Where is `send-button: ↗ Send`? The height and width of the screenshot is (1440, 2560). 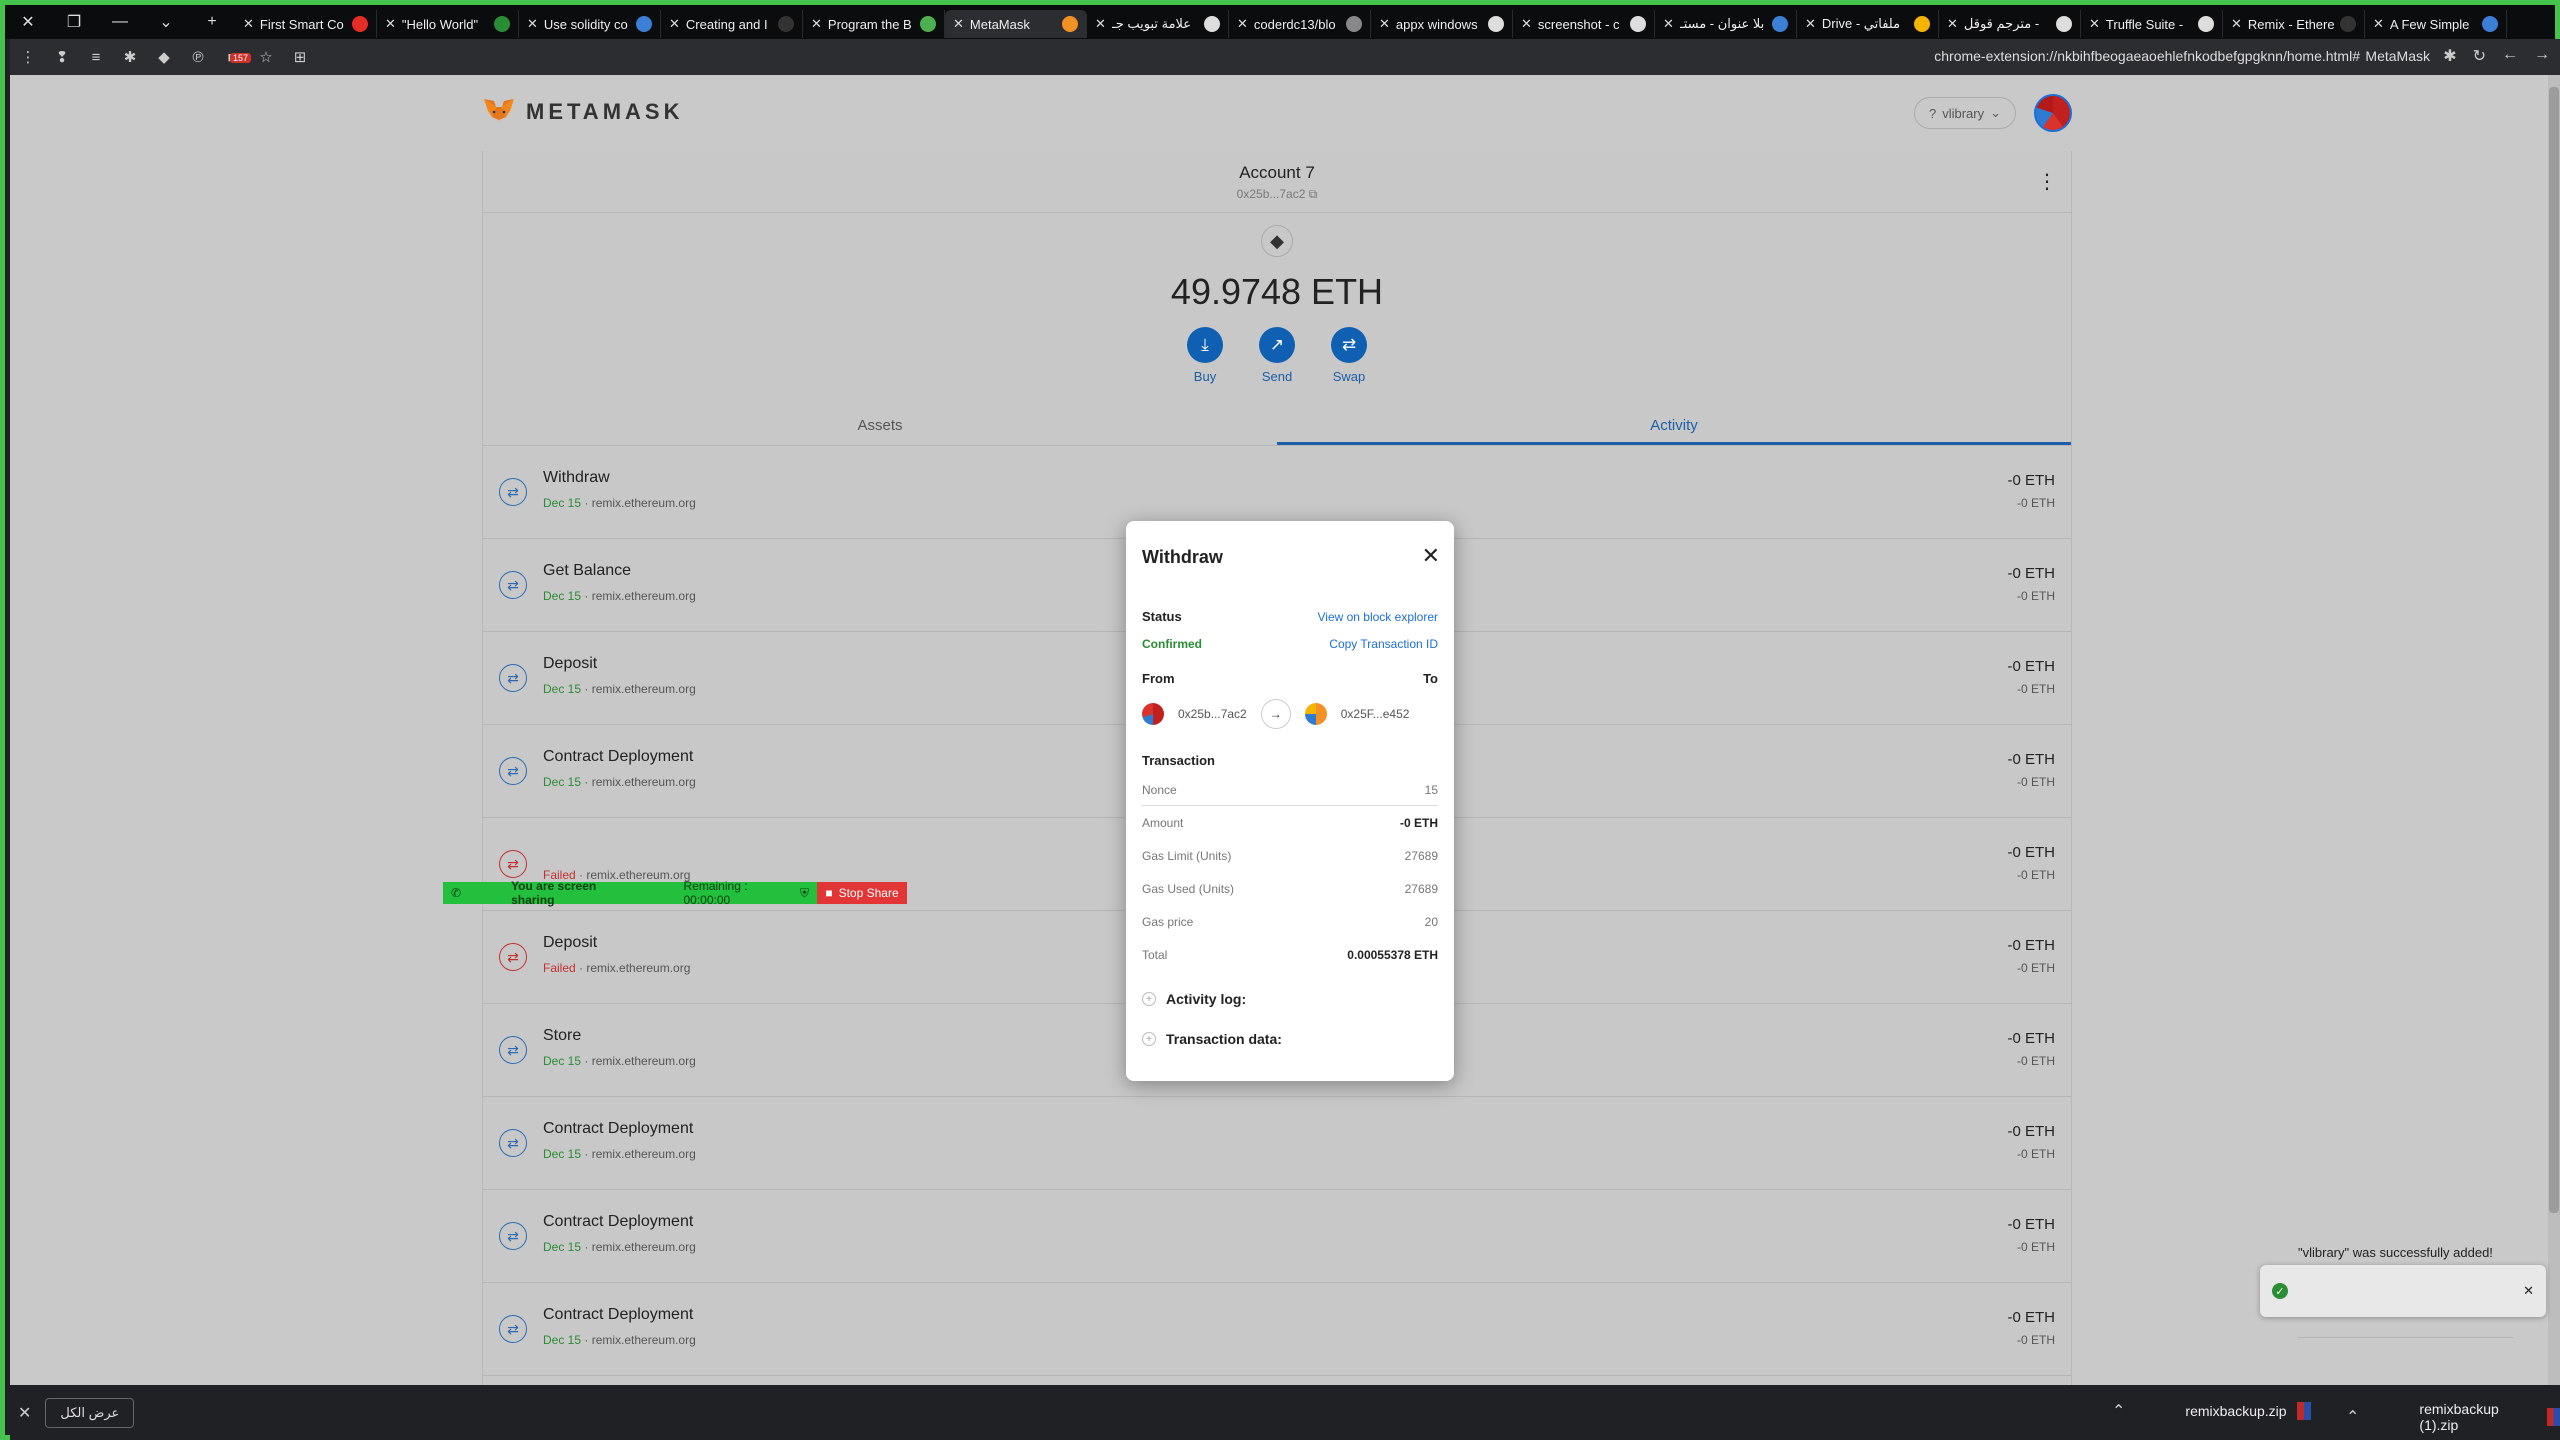 send-button: ↗ Send is located at coordinates (1277, 355).